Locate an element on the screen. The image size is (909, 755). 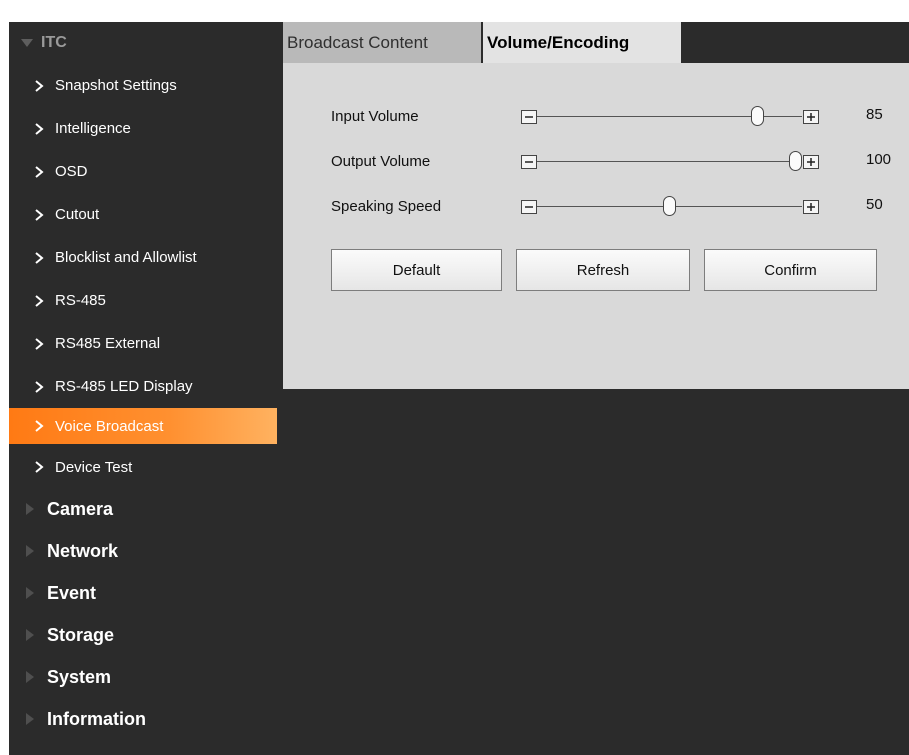
tab-volume-encoding: Volume/Encoding is located at coordinates (582, 42).